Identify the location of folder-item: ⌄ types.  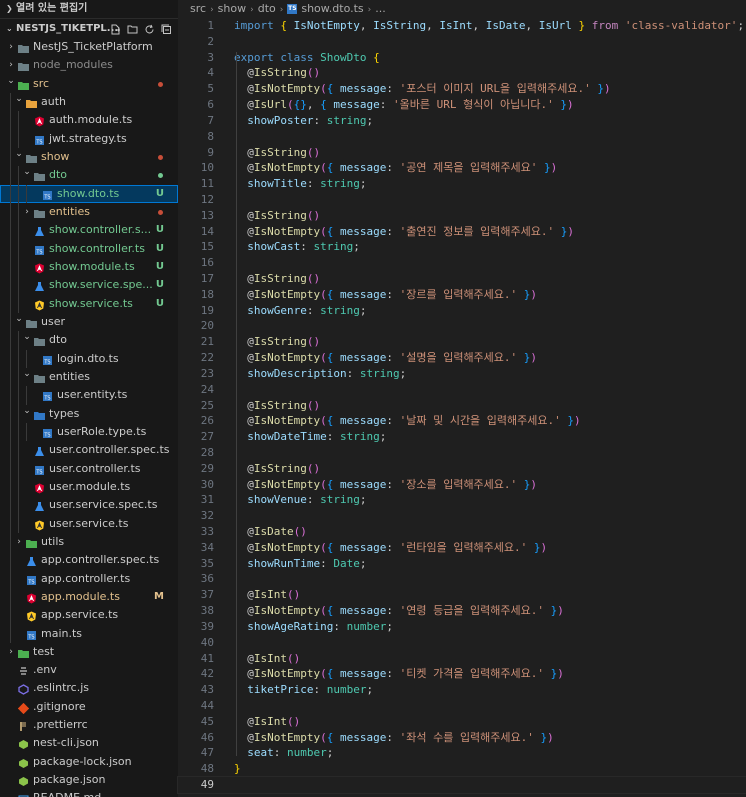
(89, 412).